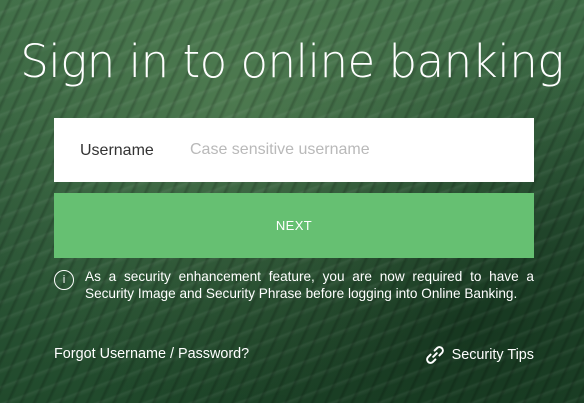 The image size is (584, 403). What do you see at coordinates (434, 355) in the screenshot?
I see `link-icon` at bounding box center [434, 355].